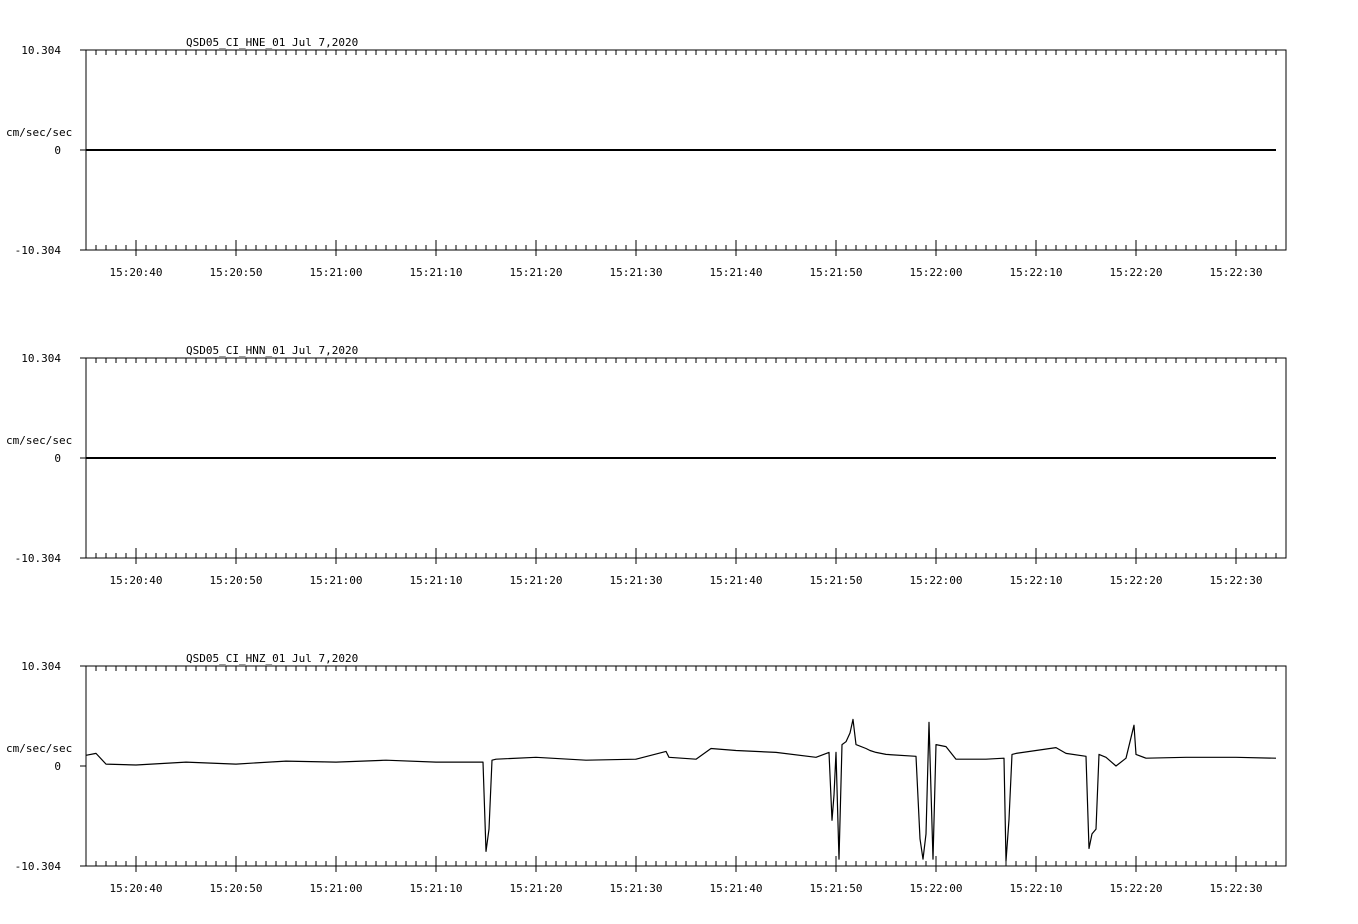 This screenshot has width=1358, height=924. I want to click on chart-title: QSD05_CI_HNE_01 Jul 7,2020, so click(272, 42).